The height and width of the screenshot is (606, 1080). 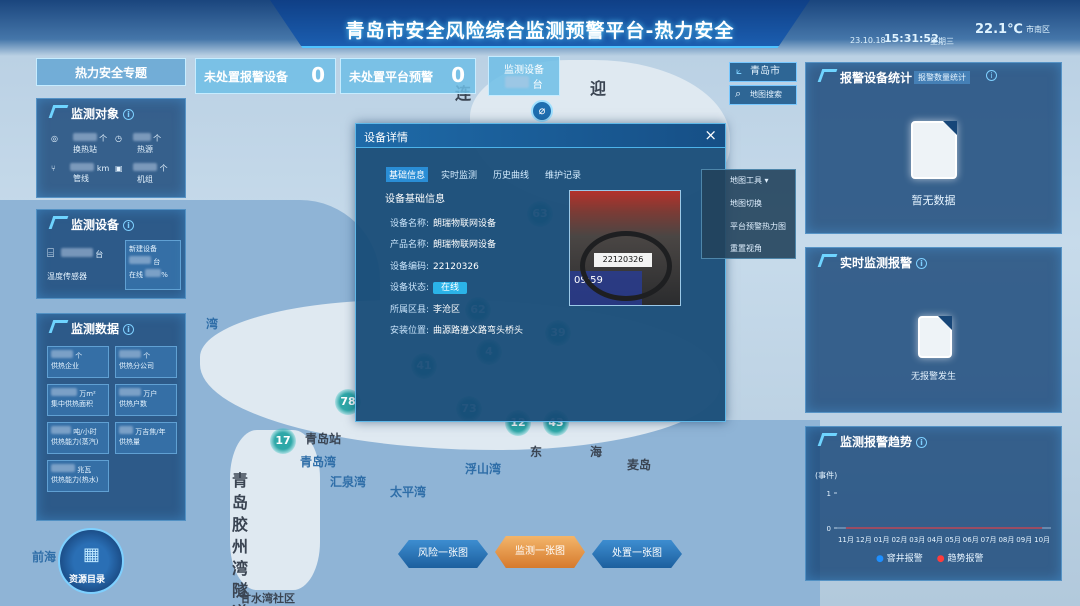 I want to click on map-tools-menu: 地图工具 ▾ 地图切换 平台预警热力图 重置视角, so click(x=748, y=214).